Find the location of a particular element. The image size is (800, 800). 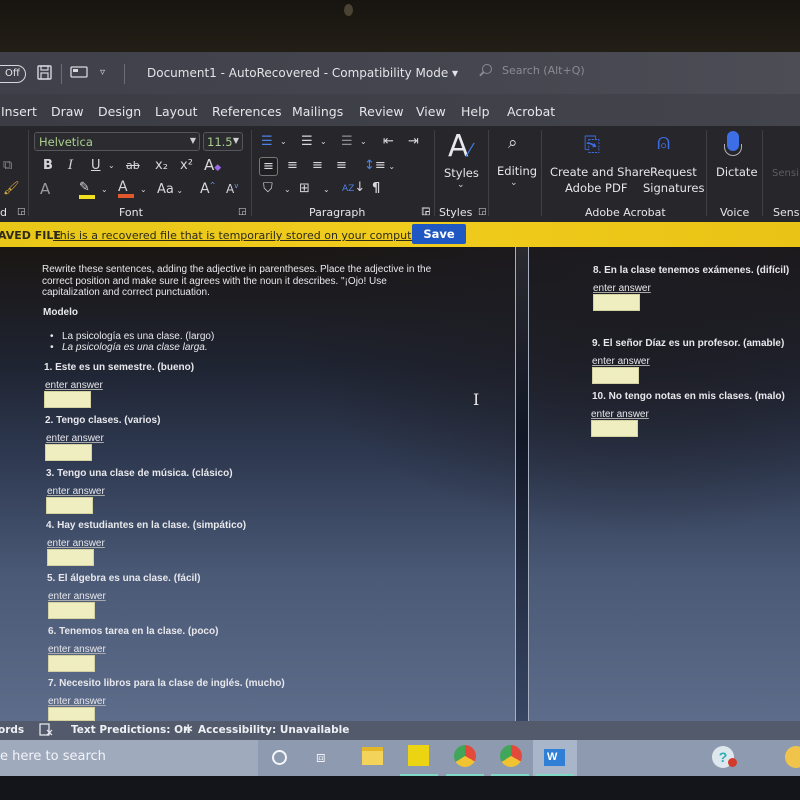

show-formatting-marks-icon: ¶ is located at coordinates (376, 188).